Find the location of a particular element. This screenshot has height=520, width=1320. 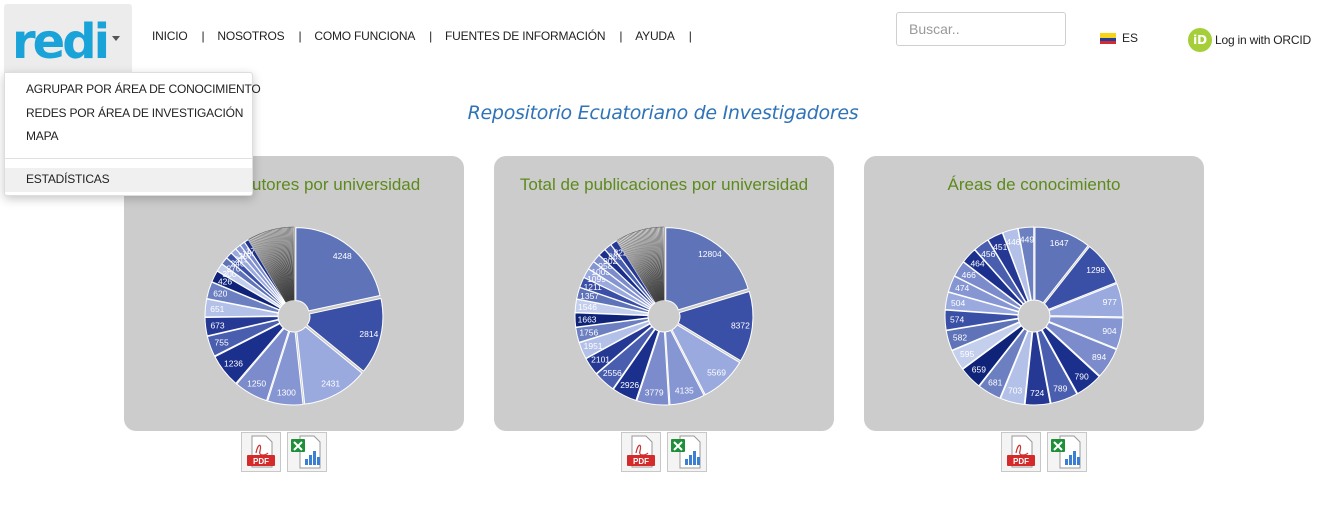

menu-item-agrupar: AGRUPAR POR ÁREA DE CONOCIMIENTO is located at coordinates (143, 89).